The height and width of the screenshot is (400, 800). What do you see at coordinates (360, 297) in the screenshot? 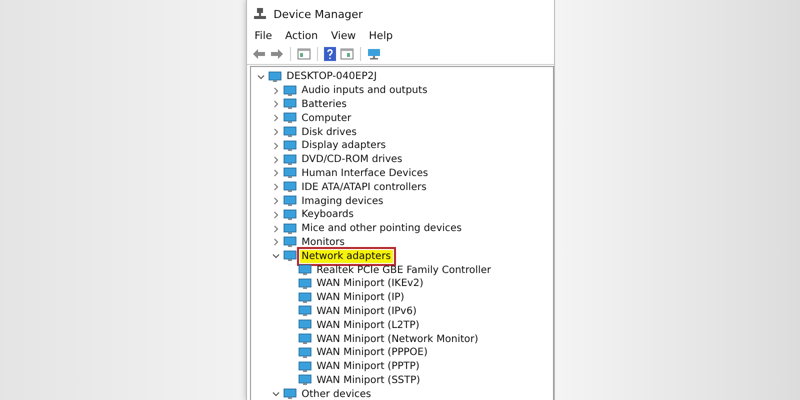
I see `tree-item: WAN Miniport (IP)` at bounding box center [360, 297].